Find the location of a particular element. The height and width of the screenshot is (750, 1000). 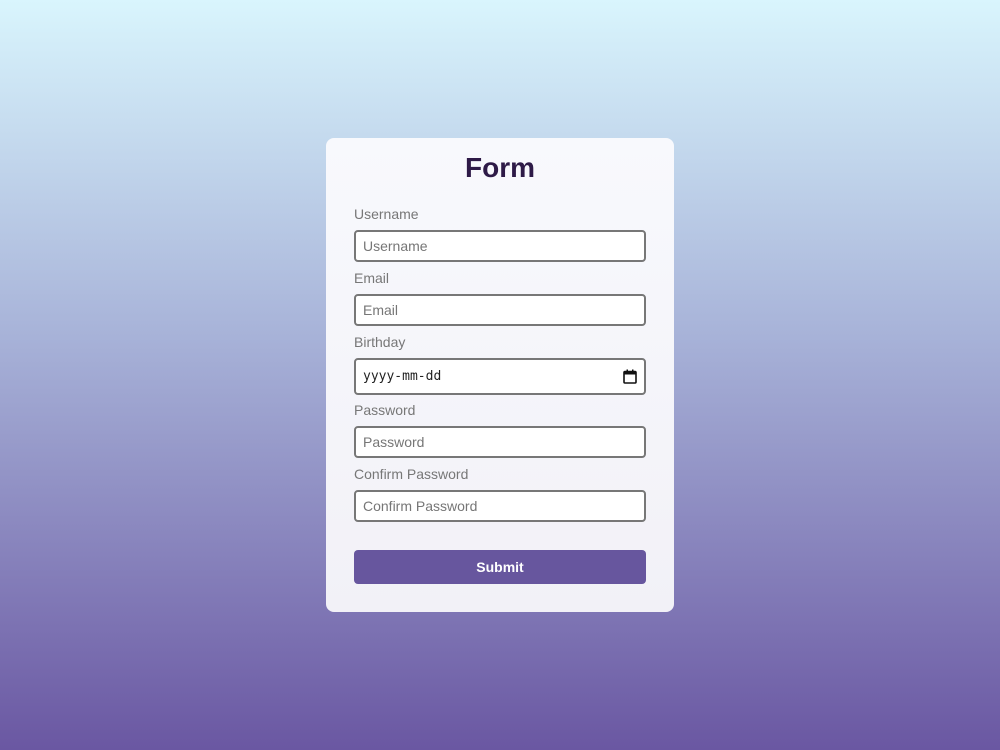

password-input is located at coordinates (500, 442).